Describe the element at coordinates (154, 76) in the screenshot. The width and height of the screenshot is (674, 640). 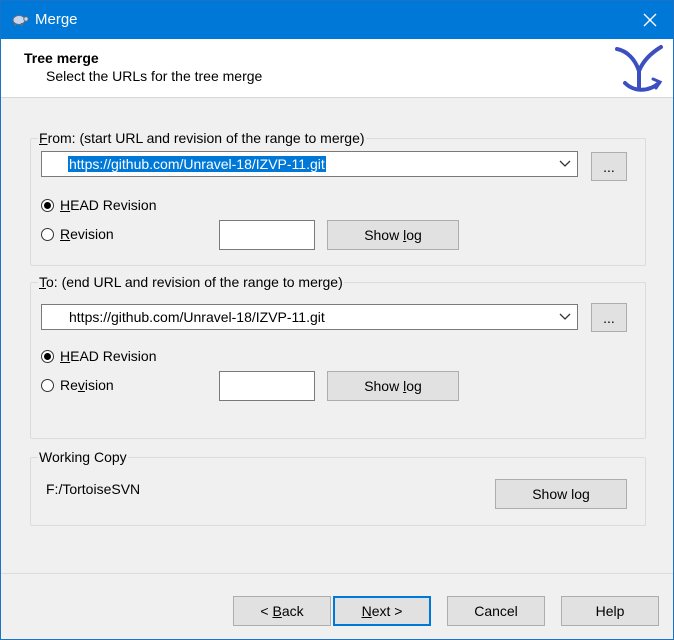
I see `page-subtitle: Select the URLs for the tree merge` at that location.